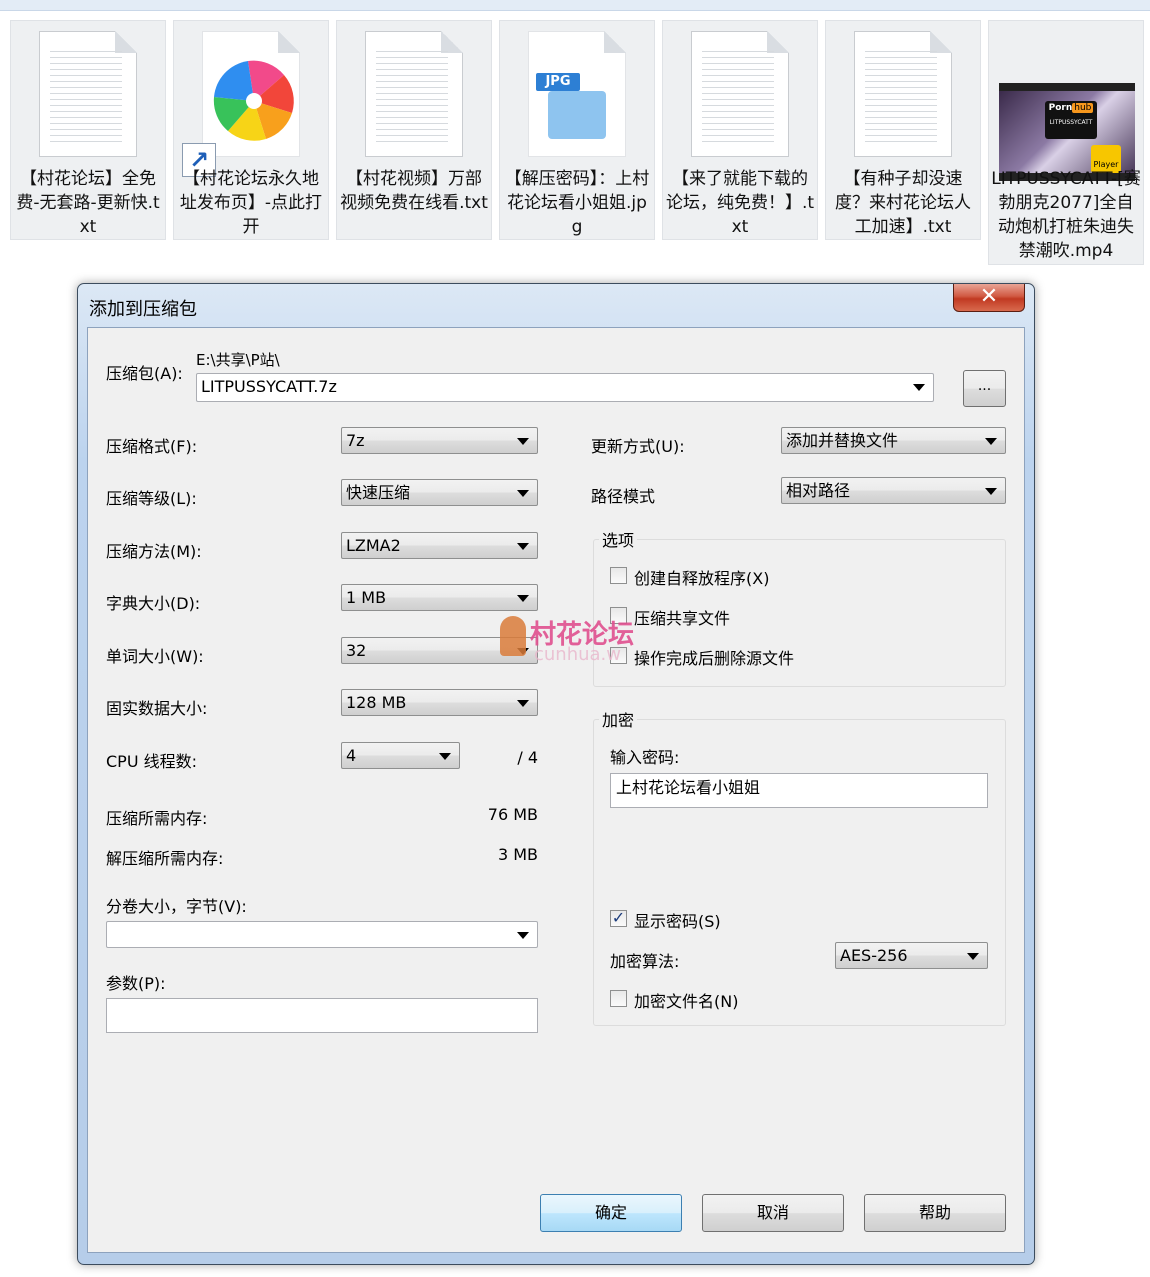 The width and height of the screenshot is (1150, 1277). What do you see at coordinates (558, 82) in the screenshot?
I see `jpg-badge: JPG` at bounding box center [558, 82].